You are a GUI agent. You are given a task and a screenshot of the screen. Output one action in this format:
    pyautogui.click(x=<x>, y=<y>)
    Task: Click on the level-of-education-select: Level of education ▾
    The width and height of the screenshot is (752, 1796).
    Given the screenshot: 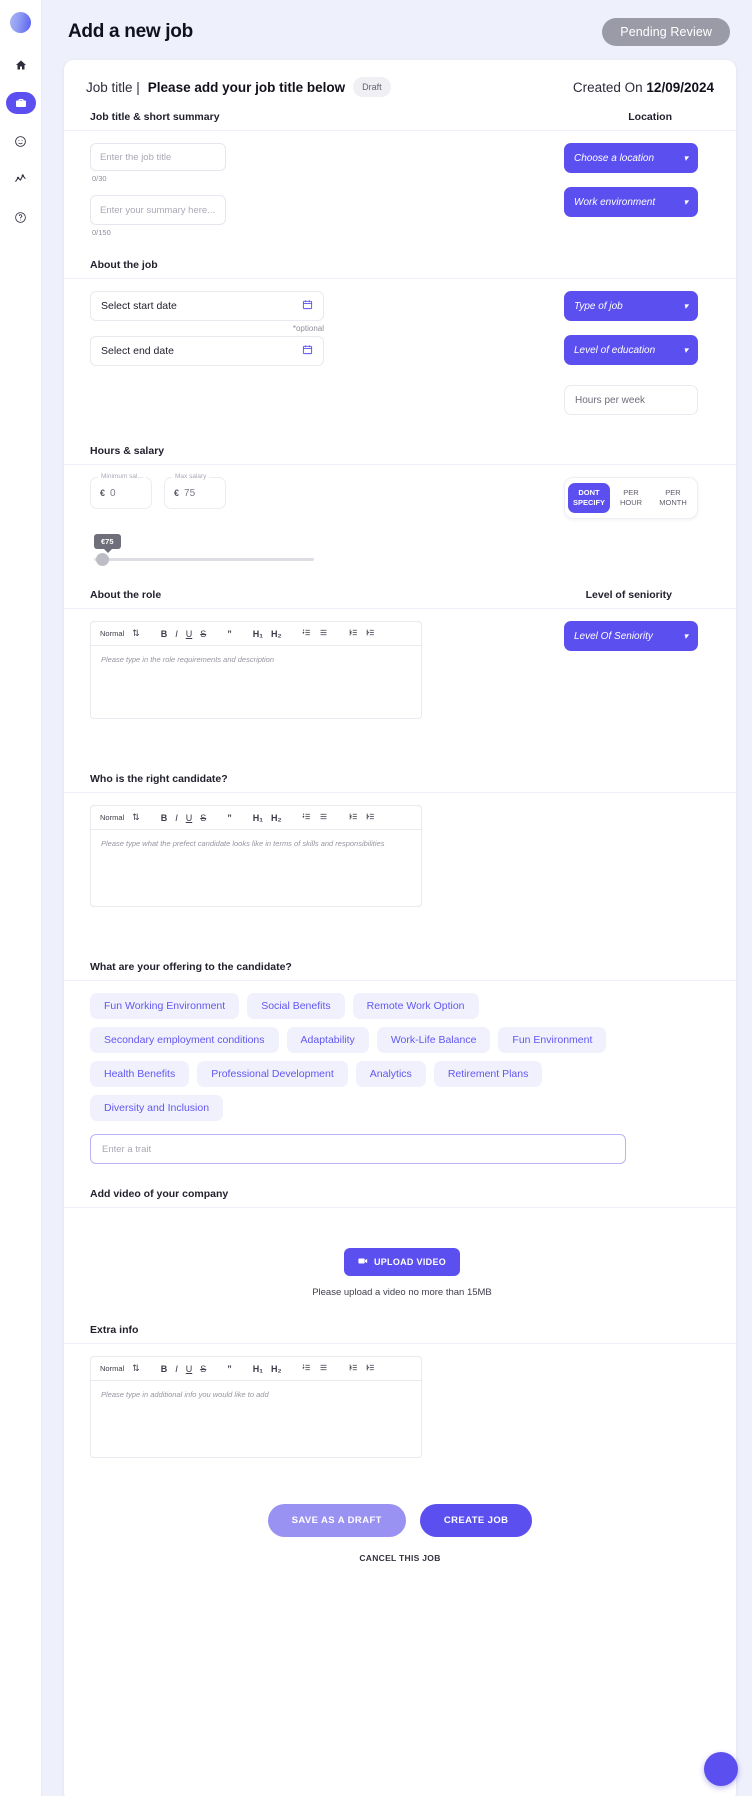 What is the action you would take?
    pyautogui.click(x=631, y=350)
    